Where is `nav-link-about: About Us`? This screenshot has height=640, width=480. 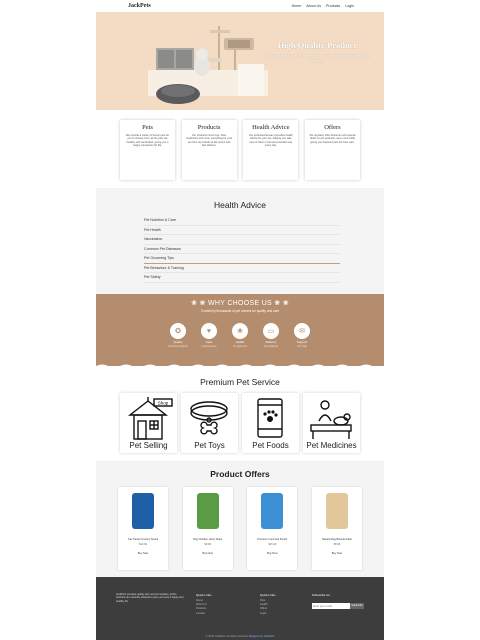 nav-link-about: About Us is located at coordinates (313, 6).